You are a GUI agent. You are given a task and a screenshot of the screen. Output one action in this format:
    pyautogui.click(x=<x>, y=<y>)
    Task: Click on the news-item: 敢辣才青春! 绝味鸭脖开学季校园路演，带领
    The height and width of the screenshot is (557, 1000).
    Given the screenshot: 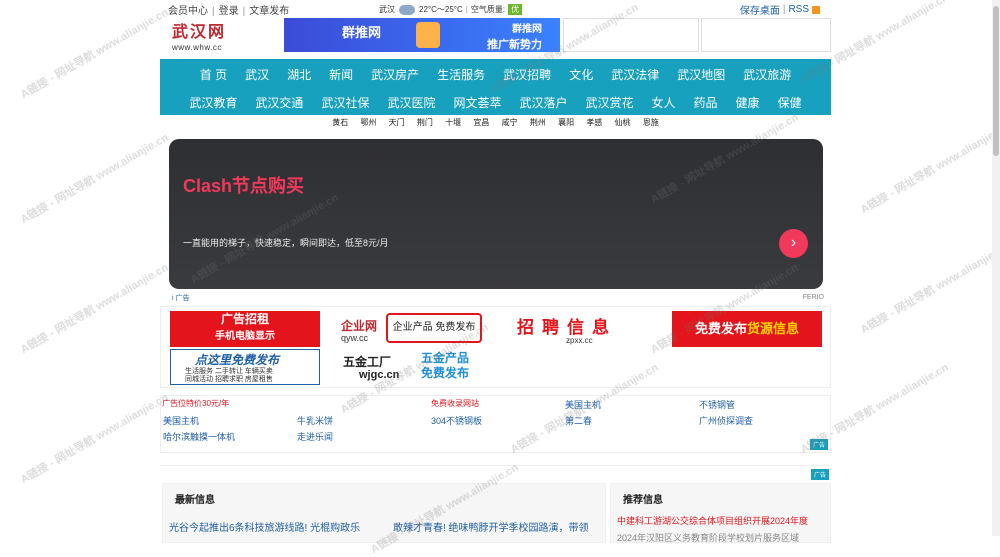 What is the action you would take?
    pyautogui.click(x=491, y=526)
    